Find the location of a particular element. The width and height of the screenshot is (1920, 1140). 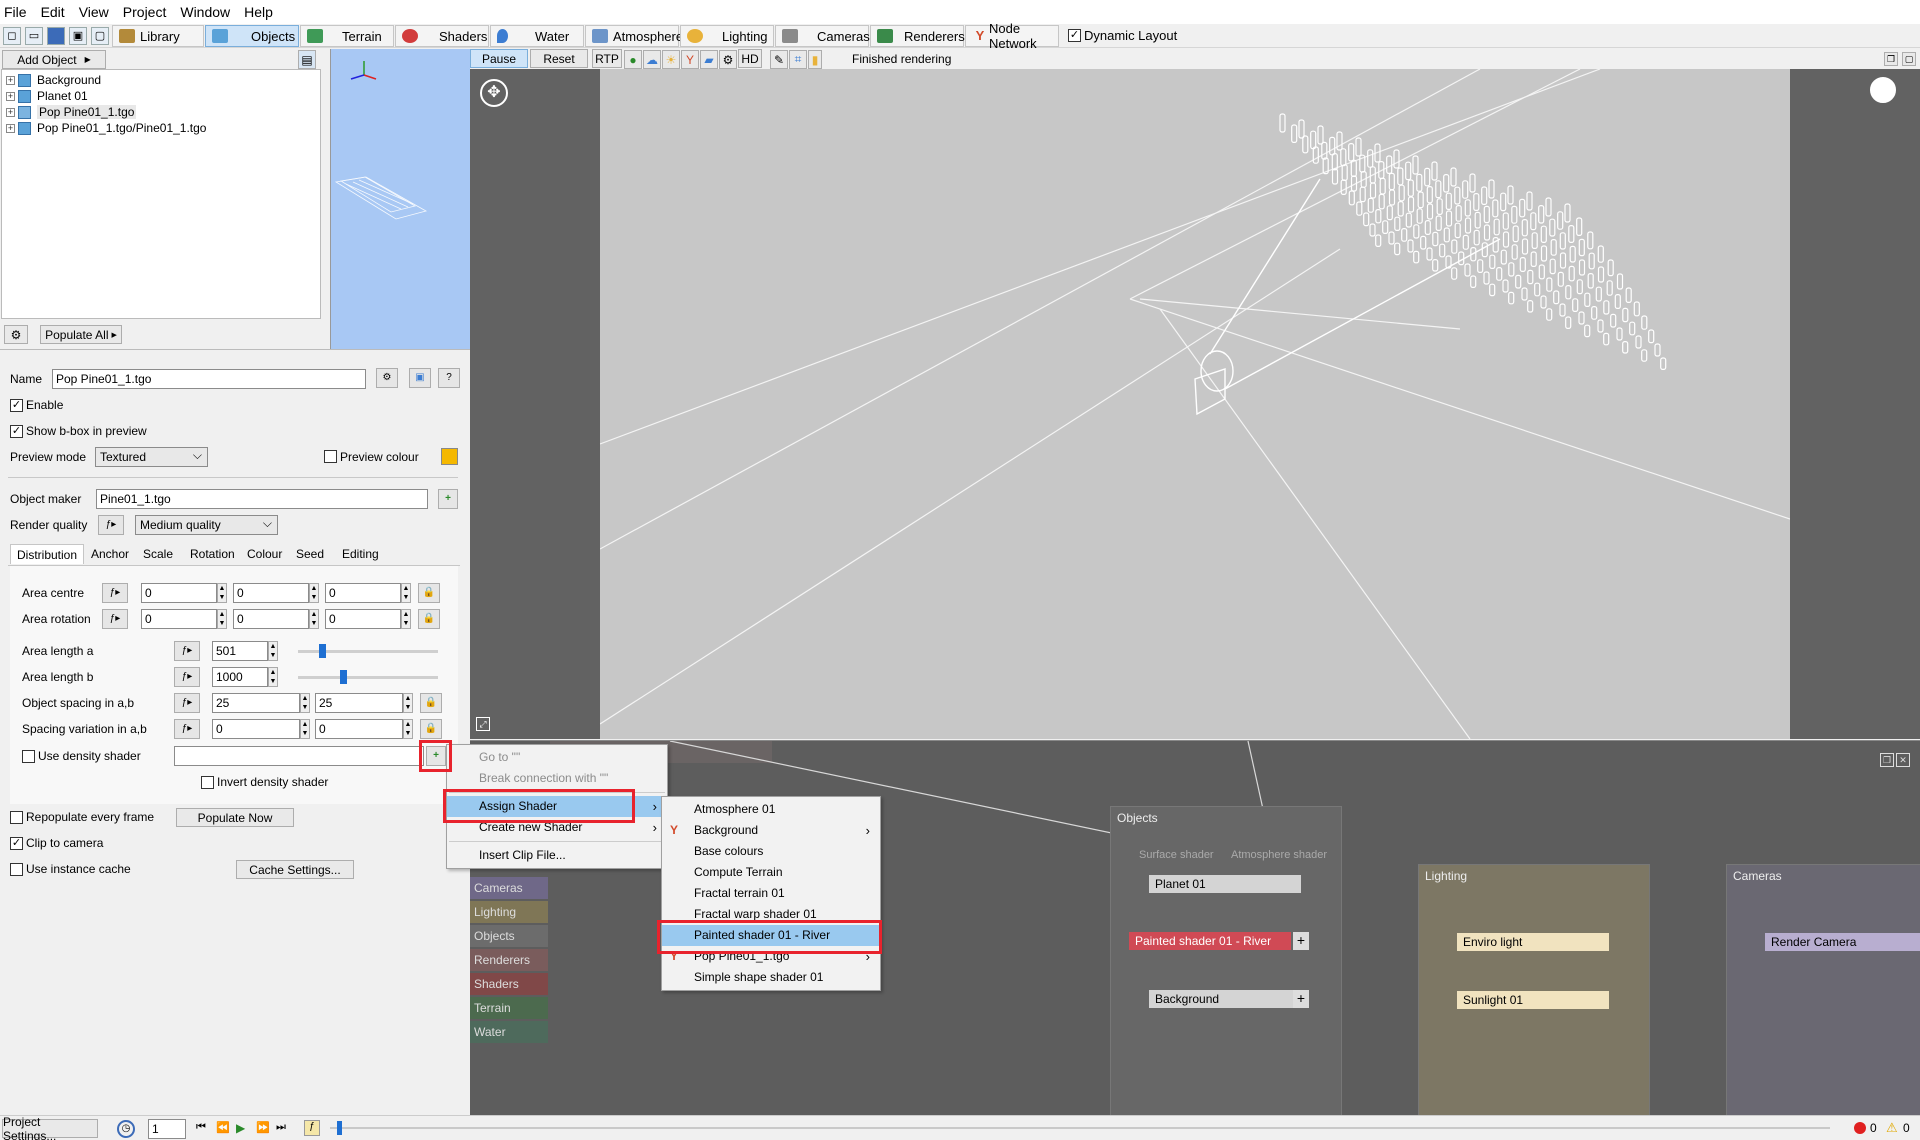

group-lighting: Lighting Enviro light Sunlight 01 is located at coordinates (1534, 990).